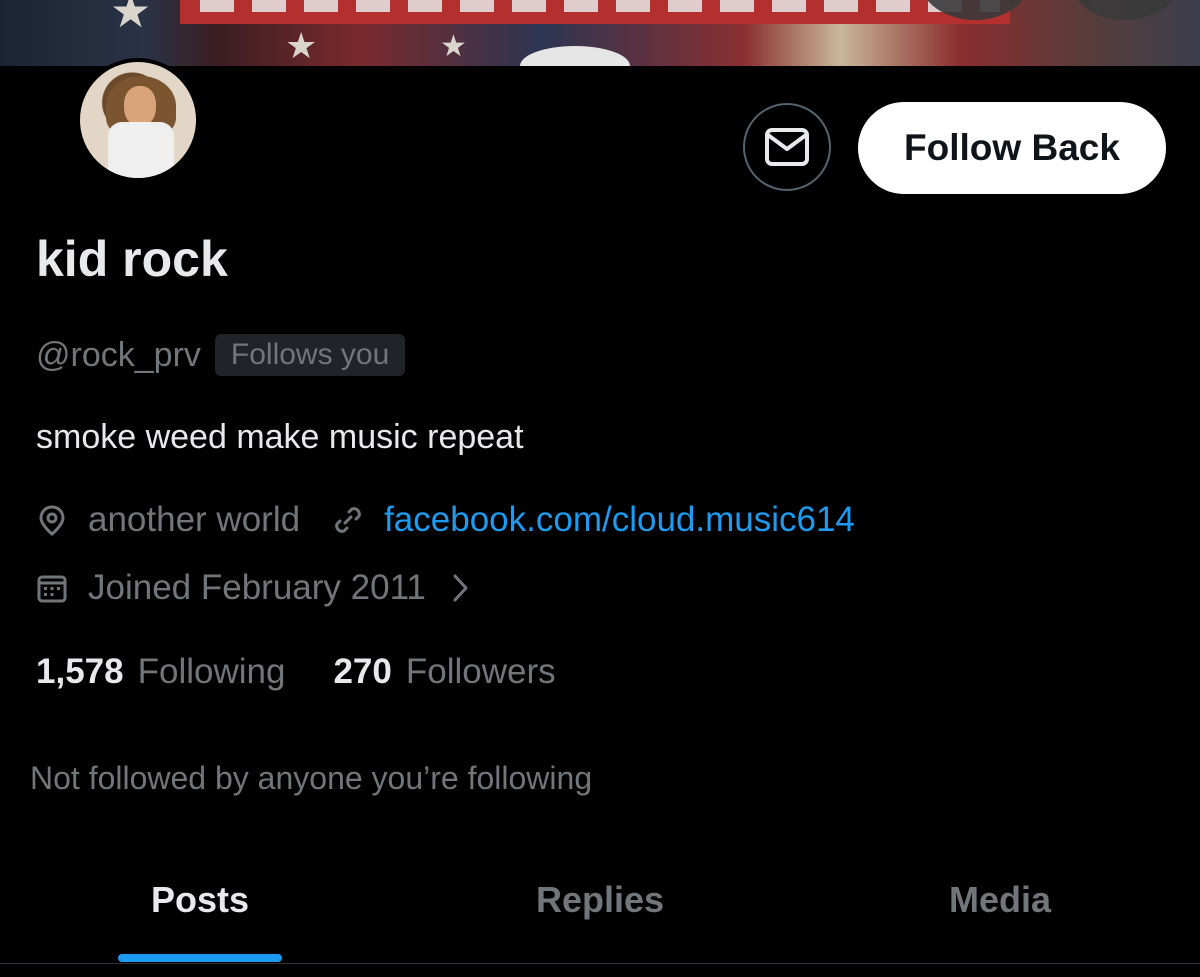  Describe the element at coordinates (600, 6) in the screenshot. I see `banner-lettering` at that location.